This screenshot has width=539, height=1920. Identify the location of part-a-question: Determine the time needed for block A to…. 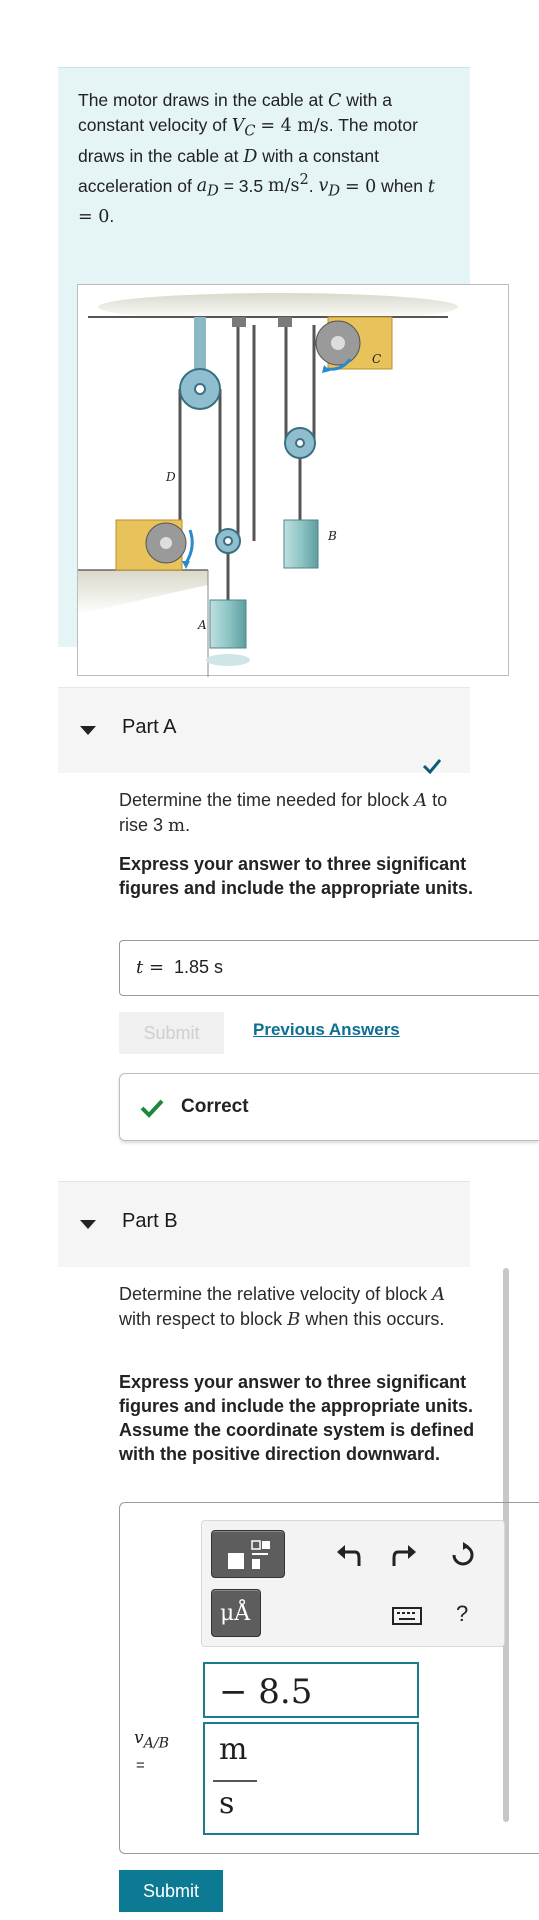
(283, 813).